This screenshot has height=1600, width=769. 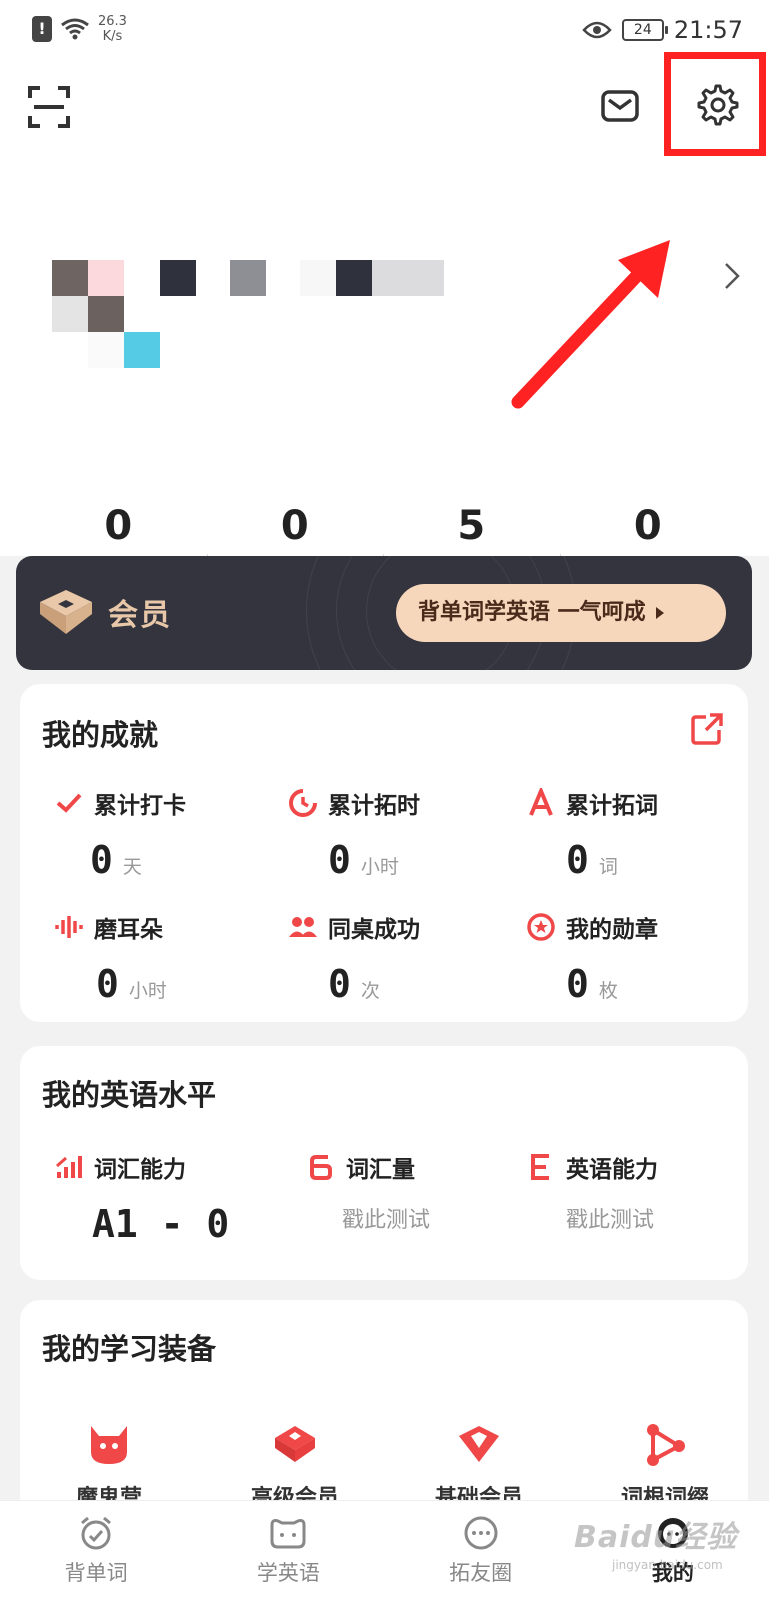 I want to click on play-arrow-icon, so click(x=659, y=613).